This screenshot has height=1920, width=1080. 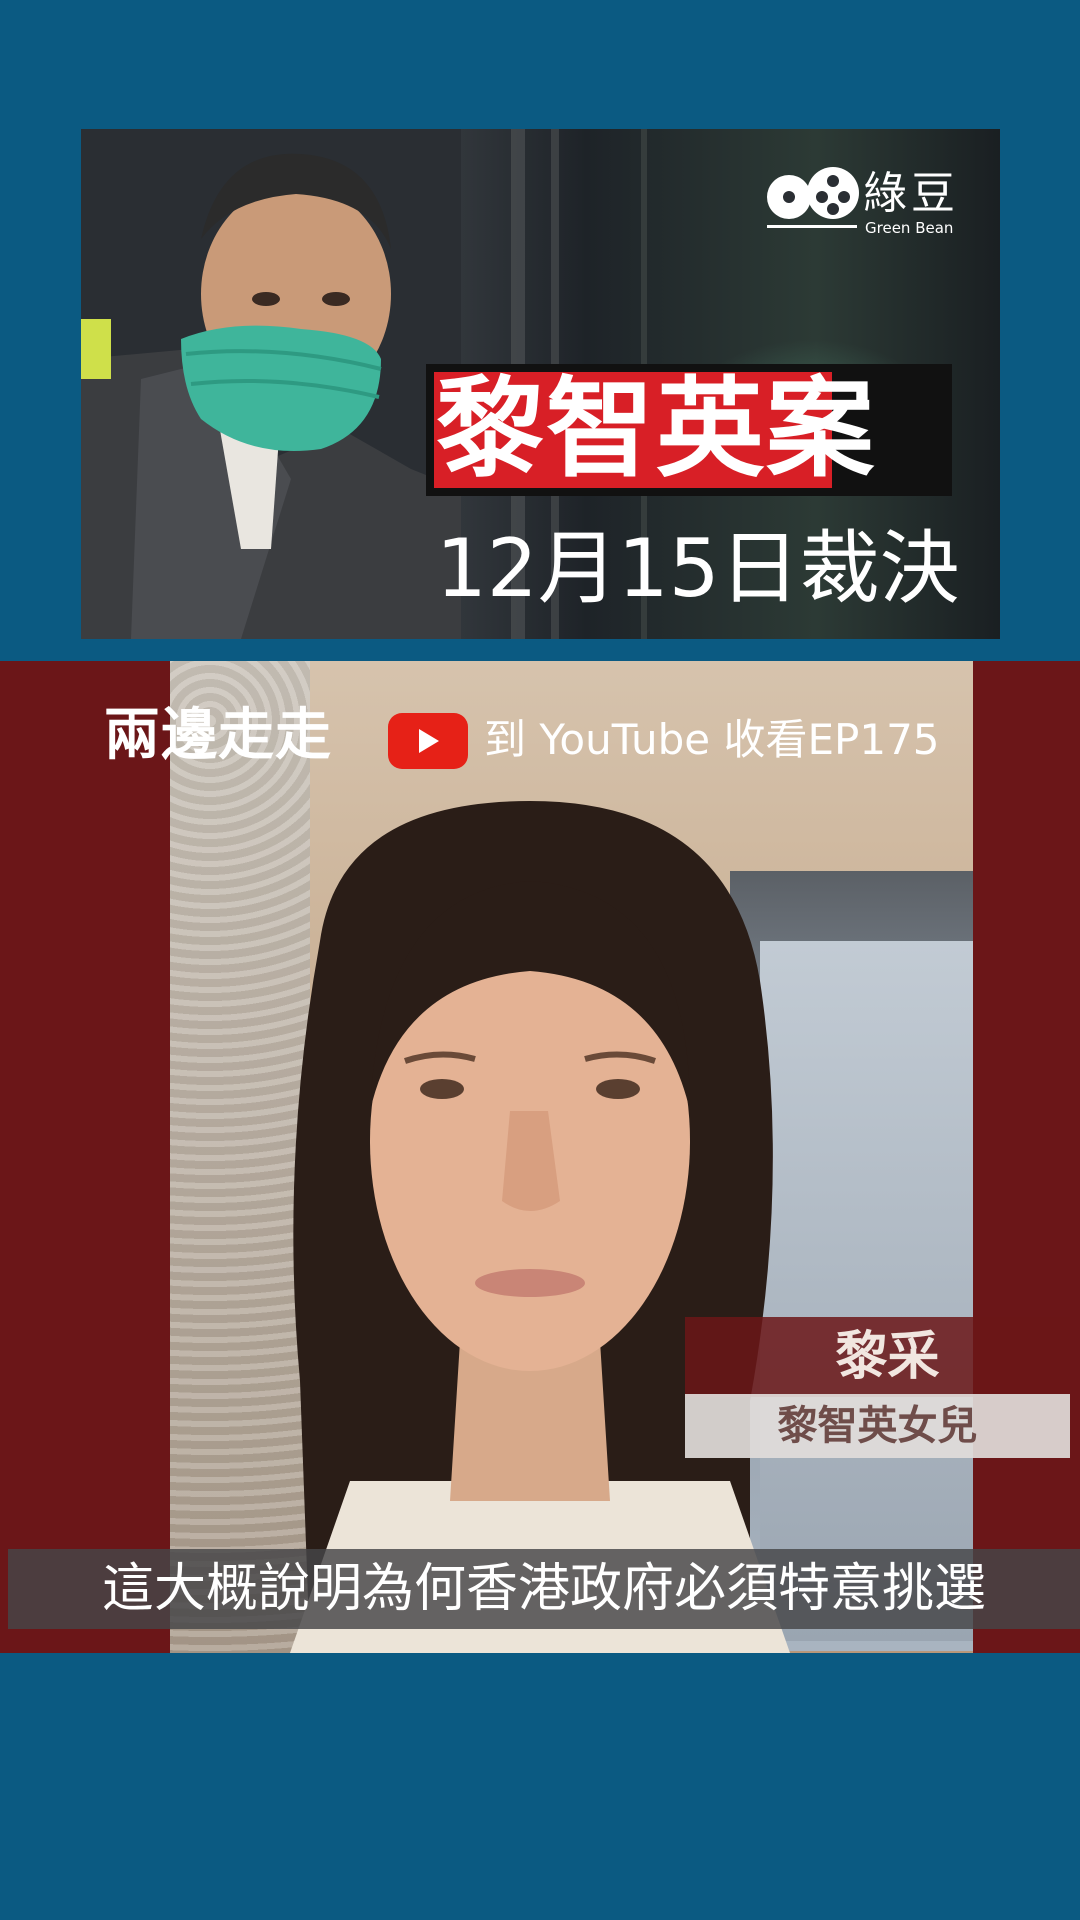 I want to click on youtube-play-icon, so click(x=428, y=741).